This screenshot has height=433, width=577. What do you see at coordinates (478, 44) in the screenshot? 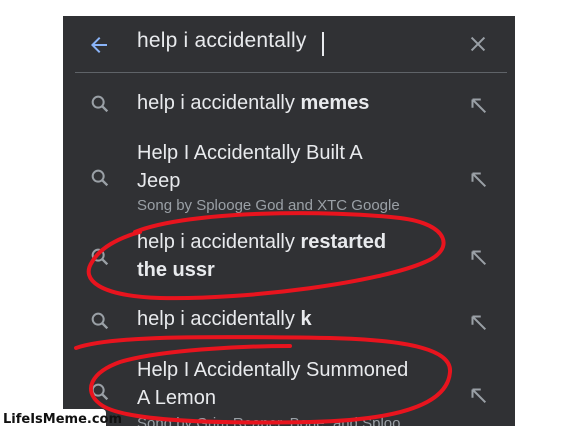
I see `close-icon` at bounding box center [478, 44].